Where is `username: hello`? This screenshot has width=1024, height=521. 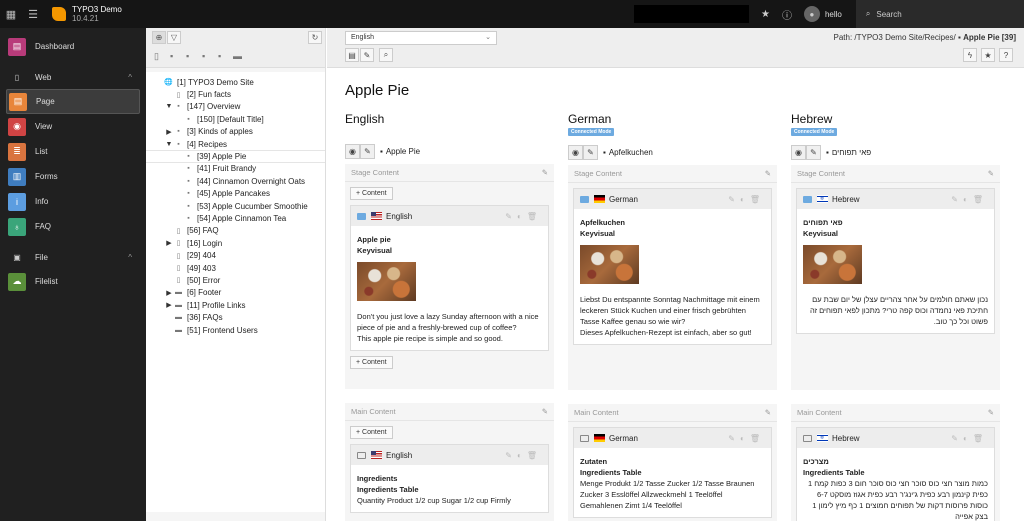 username: hello is located at coordinates (833, 14).